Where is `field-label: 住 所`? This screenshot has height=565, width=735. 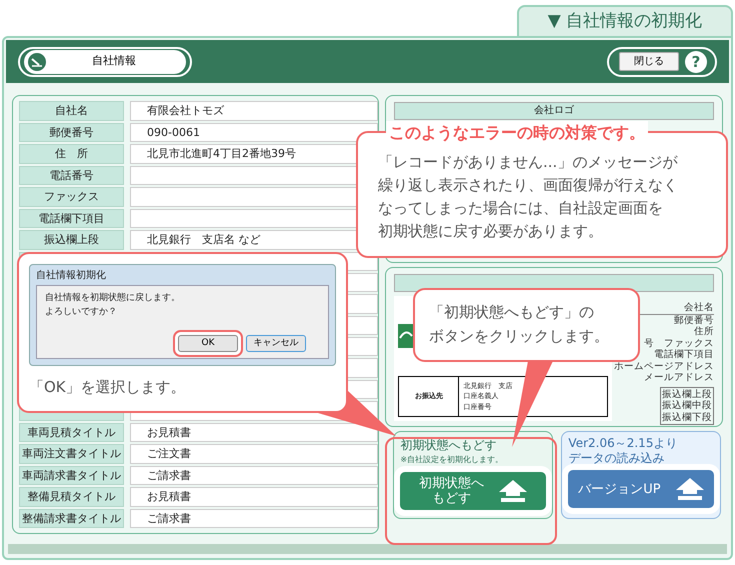 field-label: 住 所 is located at coordinates (71, 154).